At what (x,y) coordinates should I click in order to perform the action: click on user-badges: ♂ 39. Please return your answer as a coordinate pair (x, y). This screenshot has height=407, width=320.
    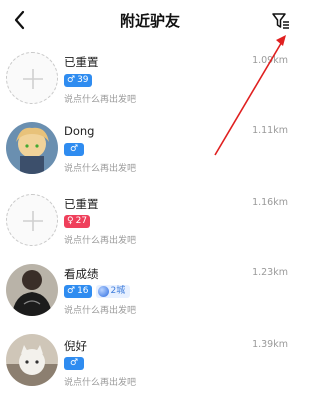
    Looking at the image, I should click on (78, 80).